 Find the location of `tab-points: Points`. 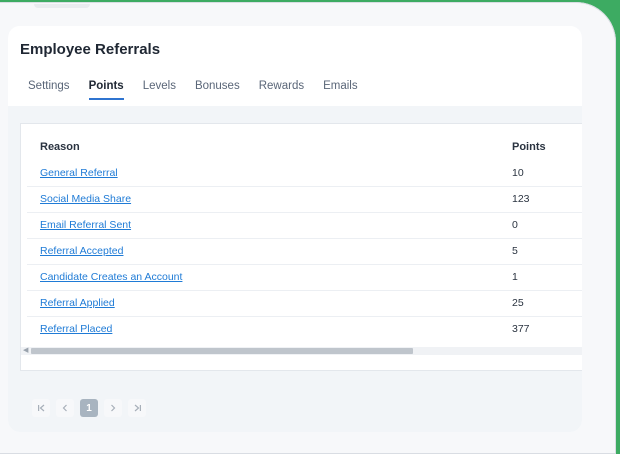

tab-points: Points is located at coordinates (106, 90).